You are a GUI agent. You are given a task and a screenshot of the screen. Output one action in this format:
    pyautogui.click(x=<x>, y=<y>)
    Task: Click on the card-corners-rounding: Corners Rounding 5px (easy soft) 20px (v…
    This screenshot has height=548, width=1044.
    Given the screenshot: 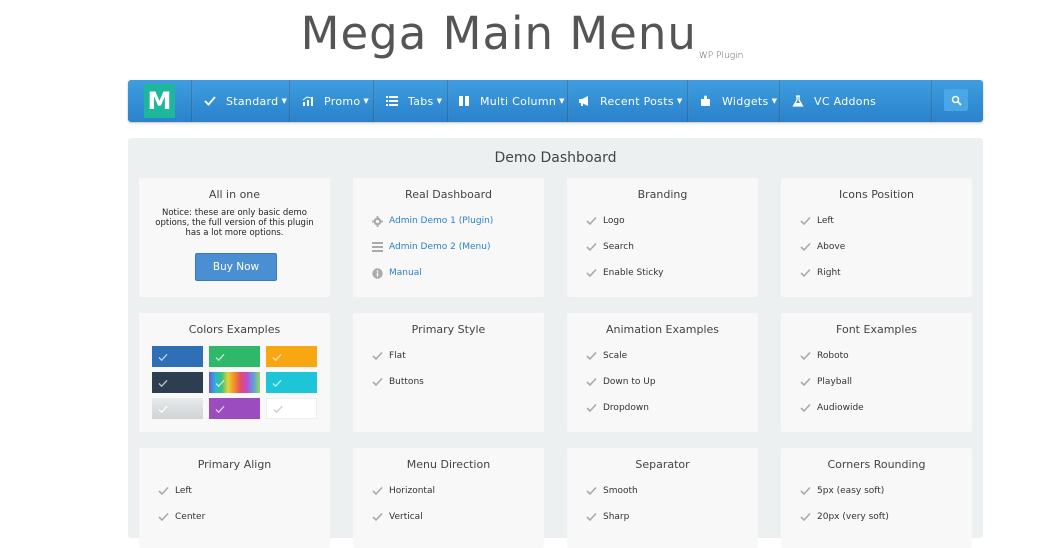 What is the action you would take?
    pyautogui.click(x=876, y=498)
    